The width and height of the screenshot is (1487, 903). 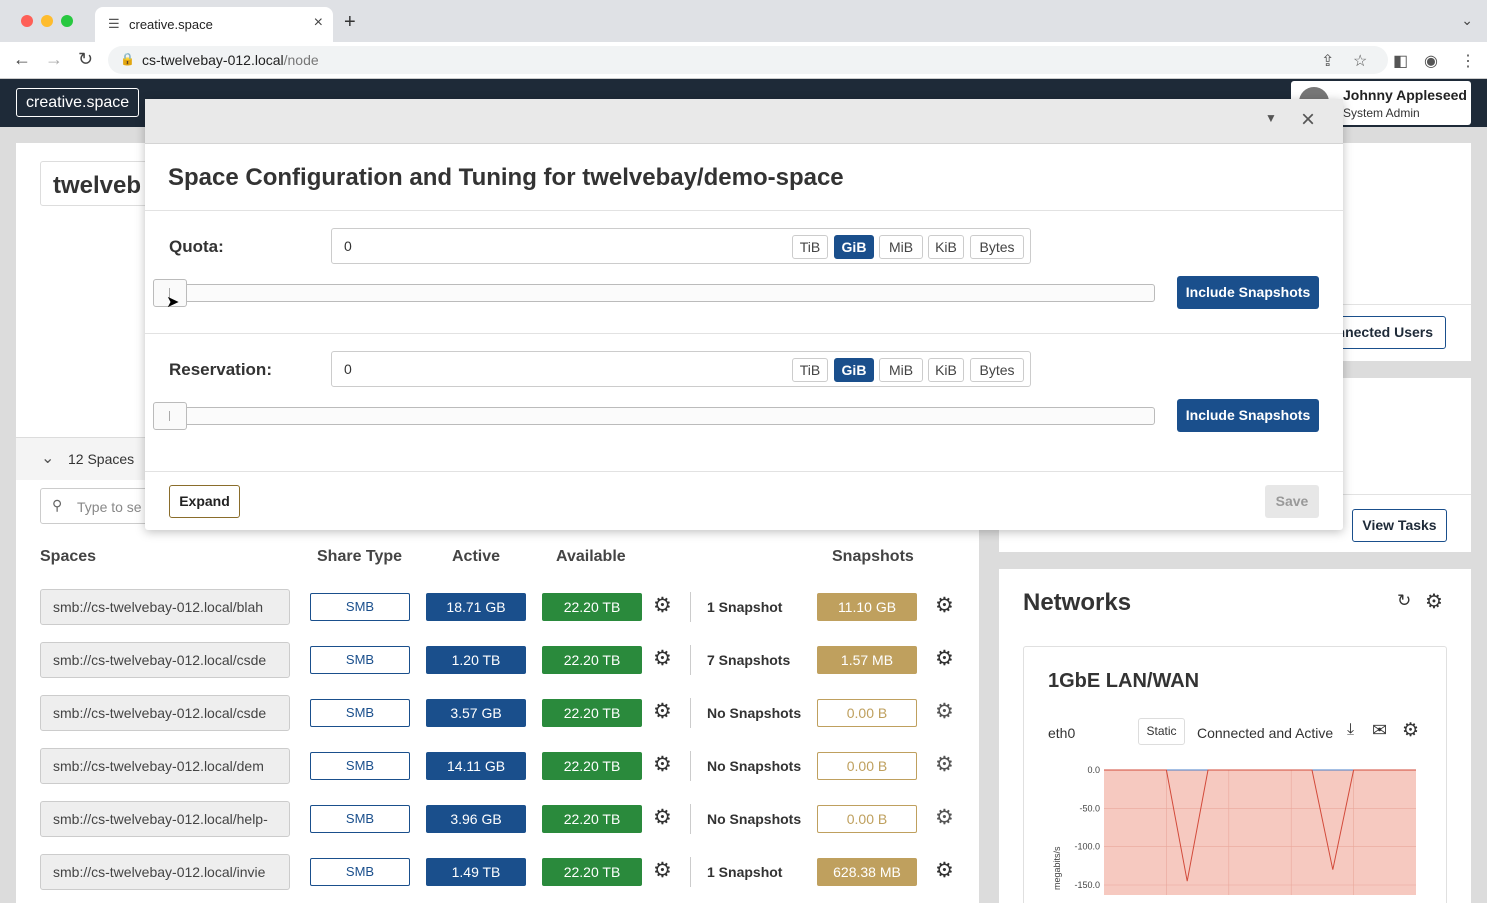 I want to click on divider, so click(x=690, y=713).